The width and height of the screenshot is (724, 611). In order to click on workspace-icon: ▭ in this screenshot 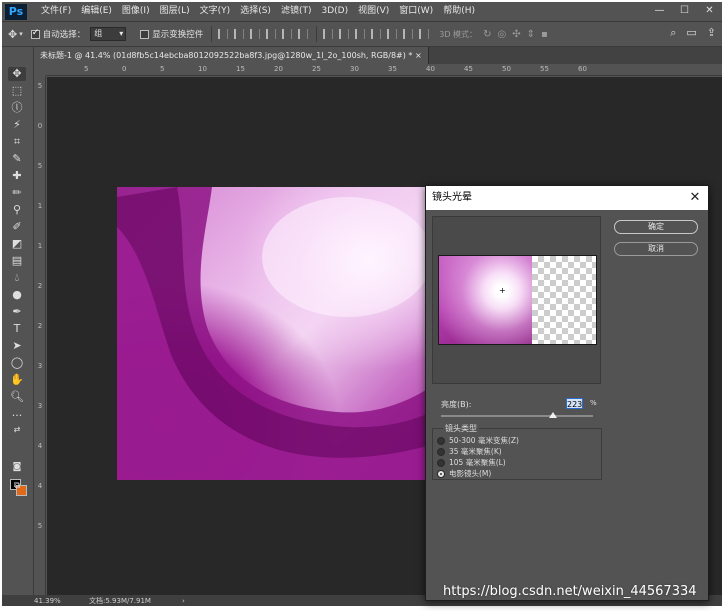, I will do `click(691, 33)`.